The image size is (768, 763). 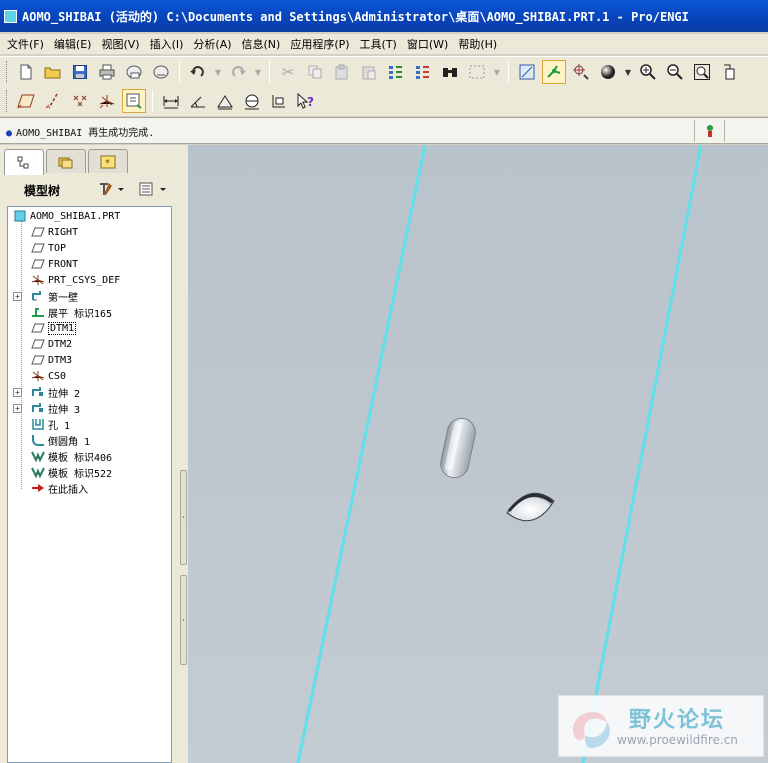 What do you see at coordinates (46, 392) in the screenshot?
I see `tree-node-extrude-2: + 拉伸 2` at bounding box center [46, 392].